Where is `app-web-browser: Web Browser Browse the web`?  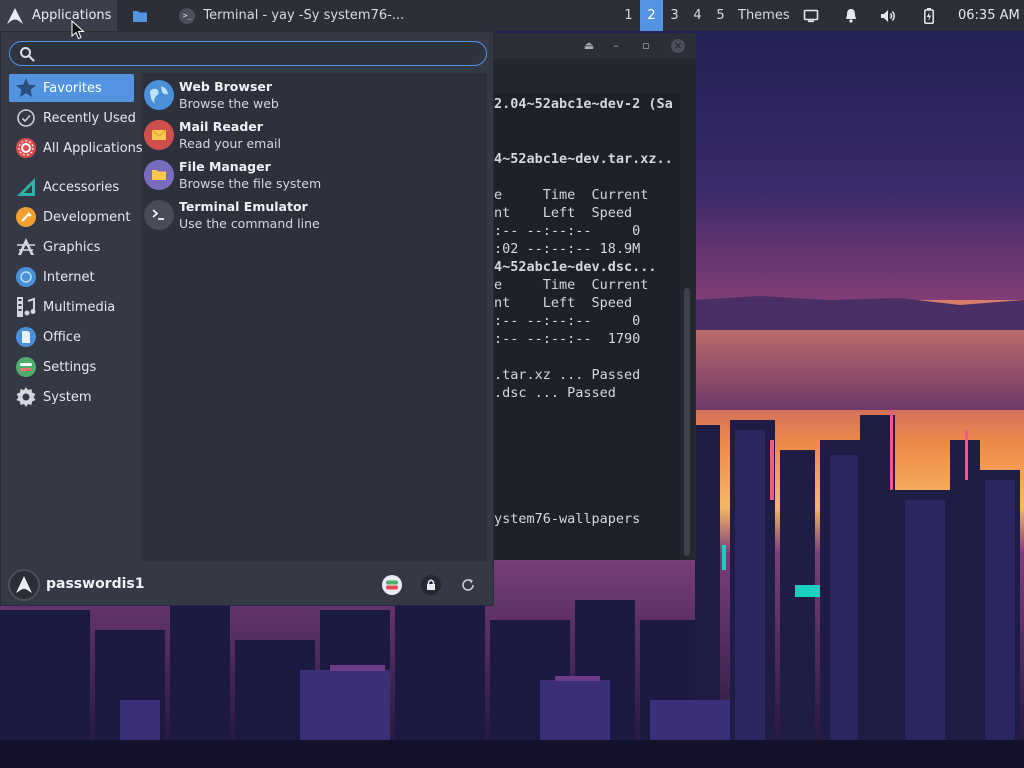 app-web-browser: Web Browser Browse the web is located at coordinates (314, 95).